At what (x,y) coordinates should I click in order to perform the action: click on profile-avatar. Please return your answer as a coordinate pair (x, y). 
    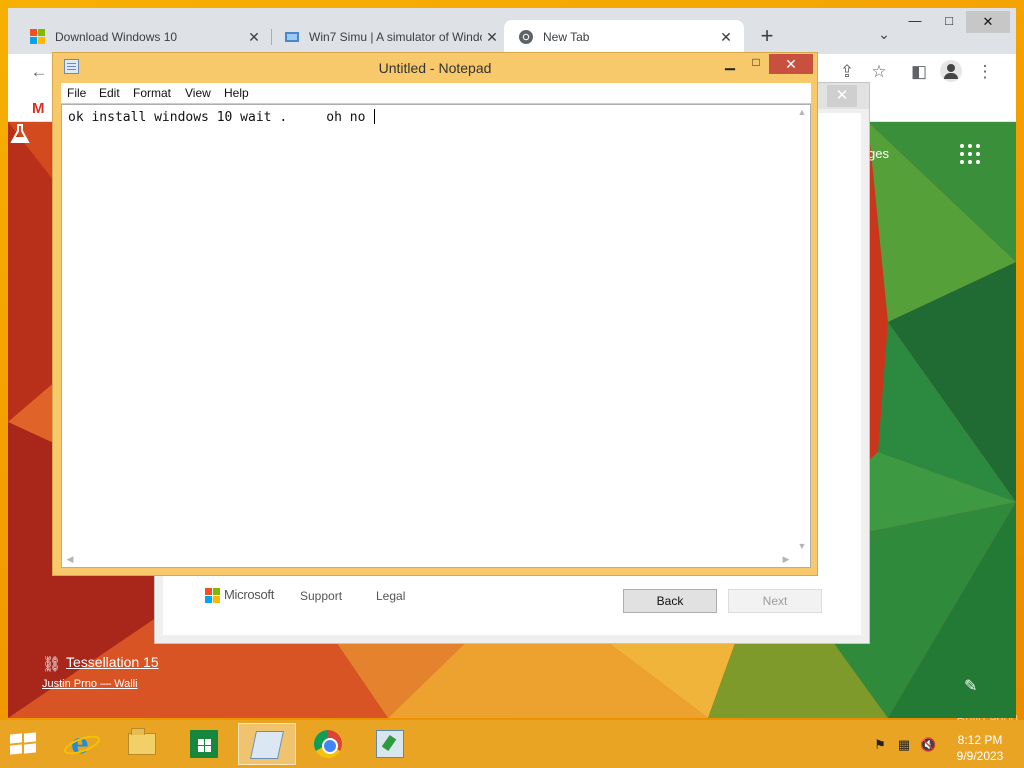
    Looking at the image, I should click on (951, 71).